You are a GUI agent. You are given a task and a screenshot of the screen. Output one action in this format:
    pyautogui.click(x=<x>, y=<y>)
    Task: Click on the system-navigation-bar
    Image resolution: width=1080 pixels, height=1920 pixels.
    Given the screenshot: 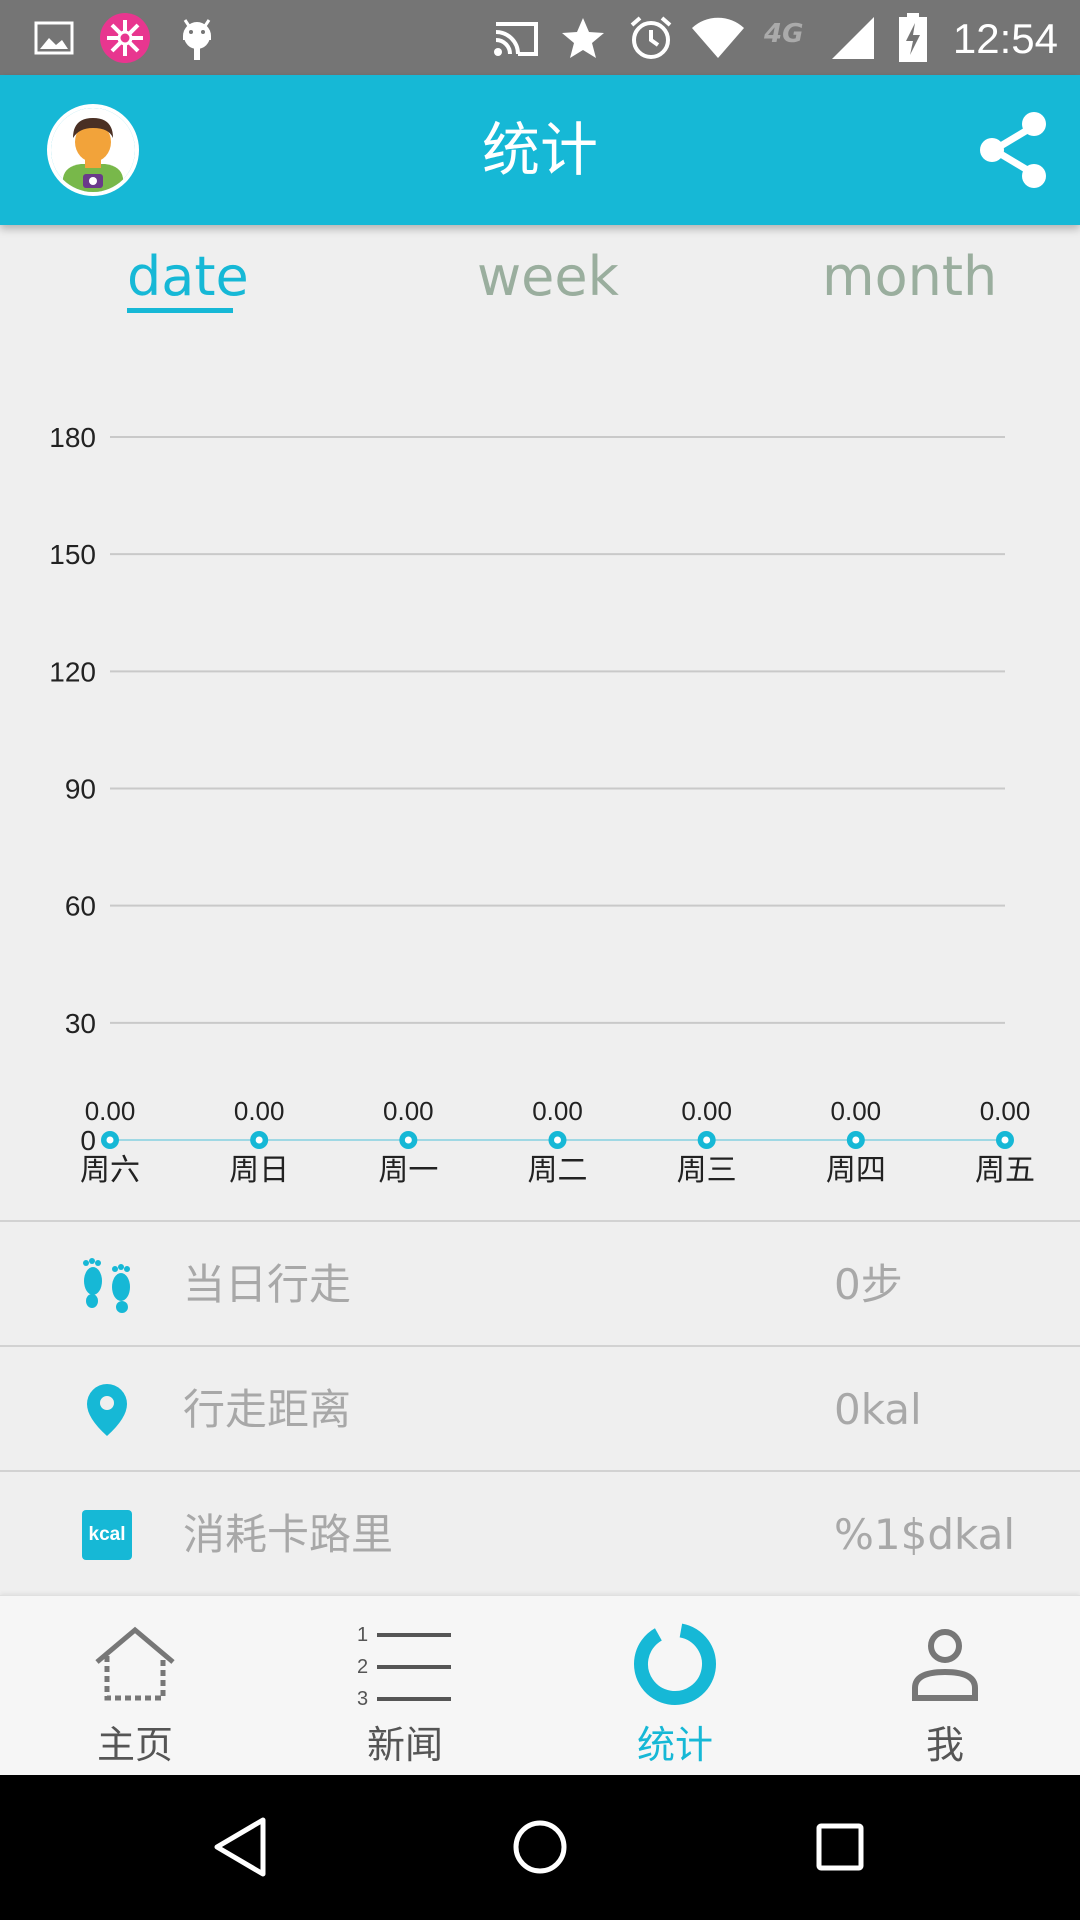 What is the action you would take?
    pyautogui.click(x=540, y=1847)
    